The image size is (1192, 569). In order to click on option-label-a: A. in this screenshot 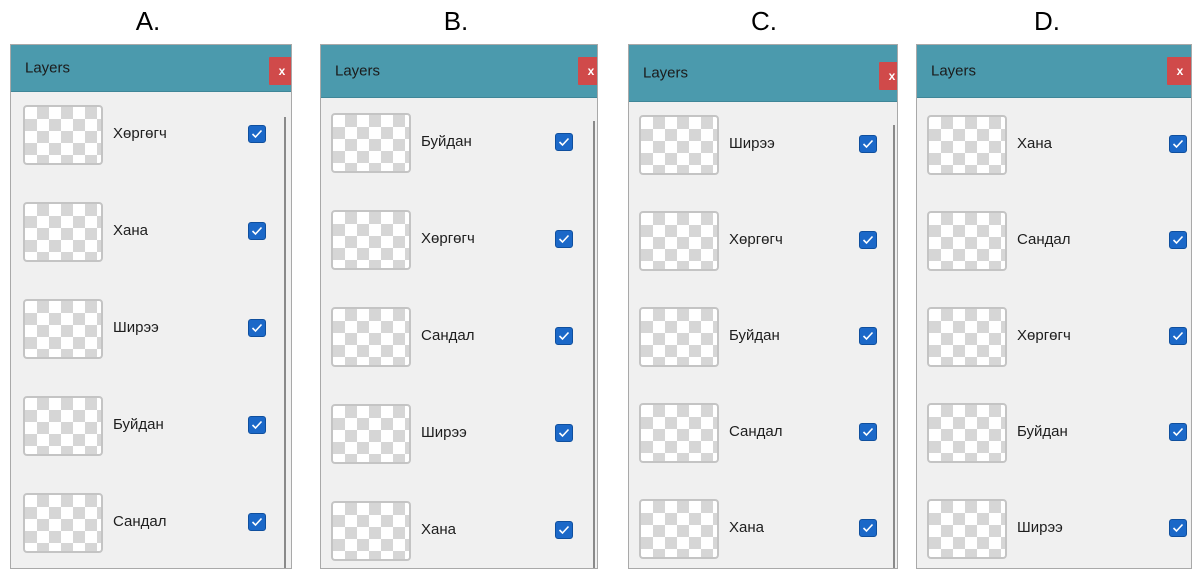, I will do `click(148, 21)`.